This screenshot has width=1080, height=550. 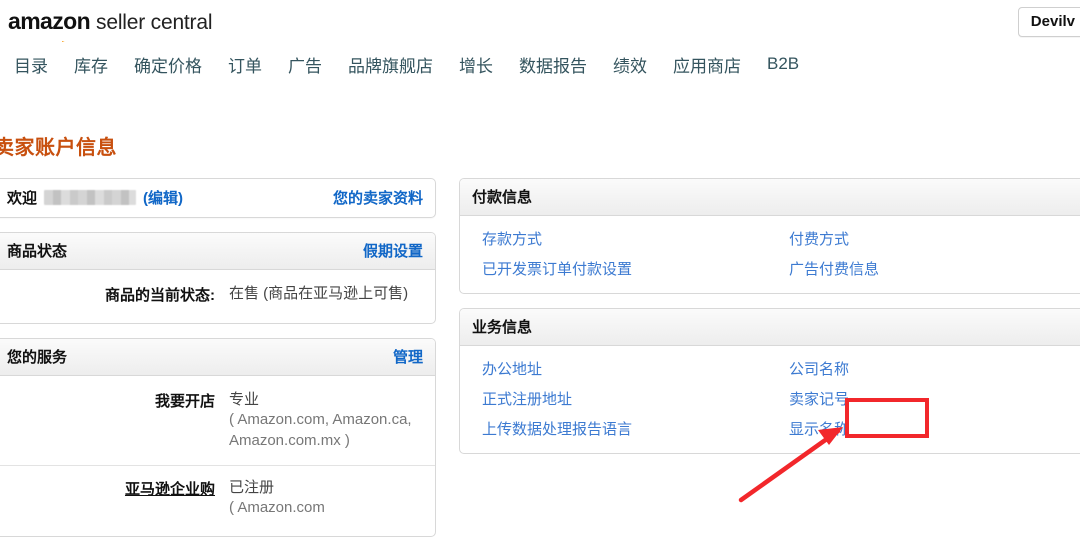 What do you see at coordinates (819, 398) in the screenshot?
I see `merchant-token-link: 卖家记号` at bounding box center [819, 398].